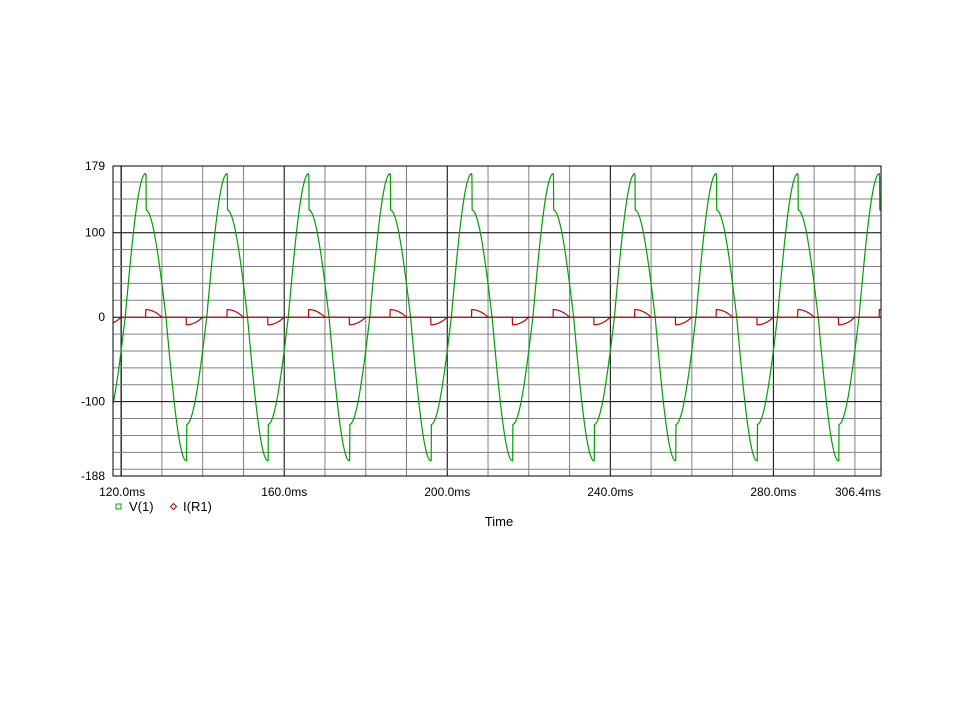  Describe the element at coordinates (197, 506) in the screenshot. I see `legend-label-ir1: I(R1)` at that location.